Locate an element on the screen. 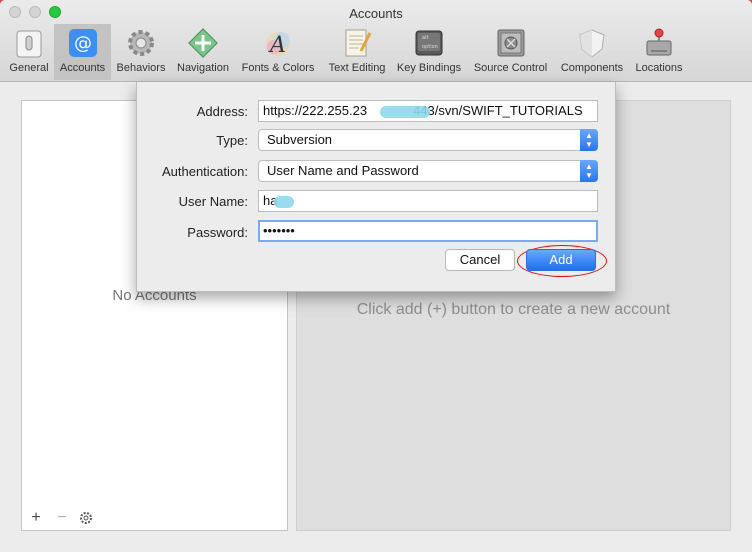  password-value: ••••••• is located at coordinates (279, 230).